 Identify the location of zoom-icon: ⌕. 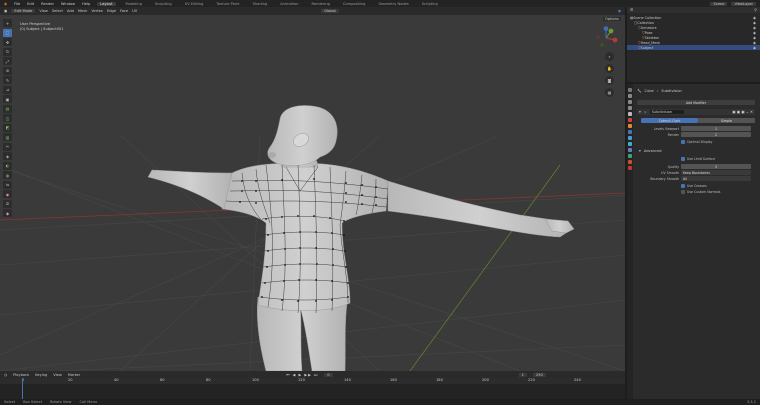
(609, 56).